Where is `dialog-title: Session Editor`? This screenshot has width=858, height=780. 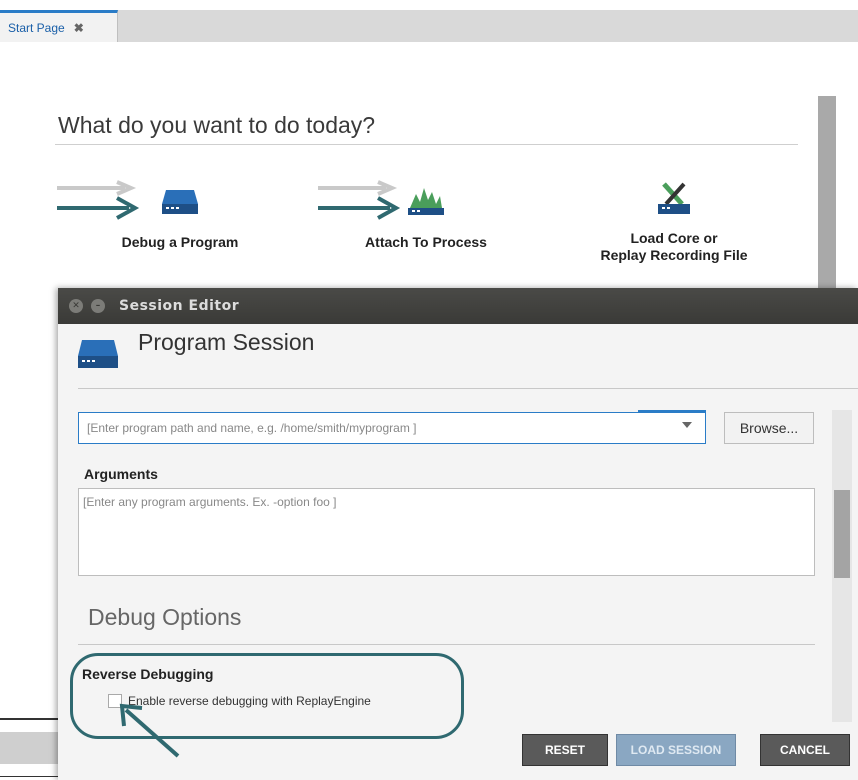 dialog-title: Session Editor is located at coordinates (179, 306).